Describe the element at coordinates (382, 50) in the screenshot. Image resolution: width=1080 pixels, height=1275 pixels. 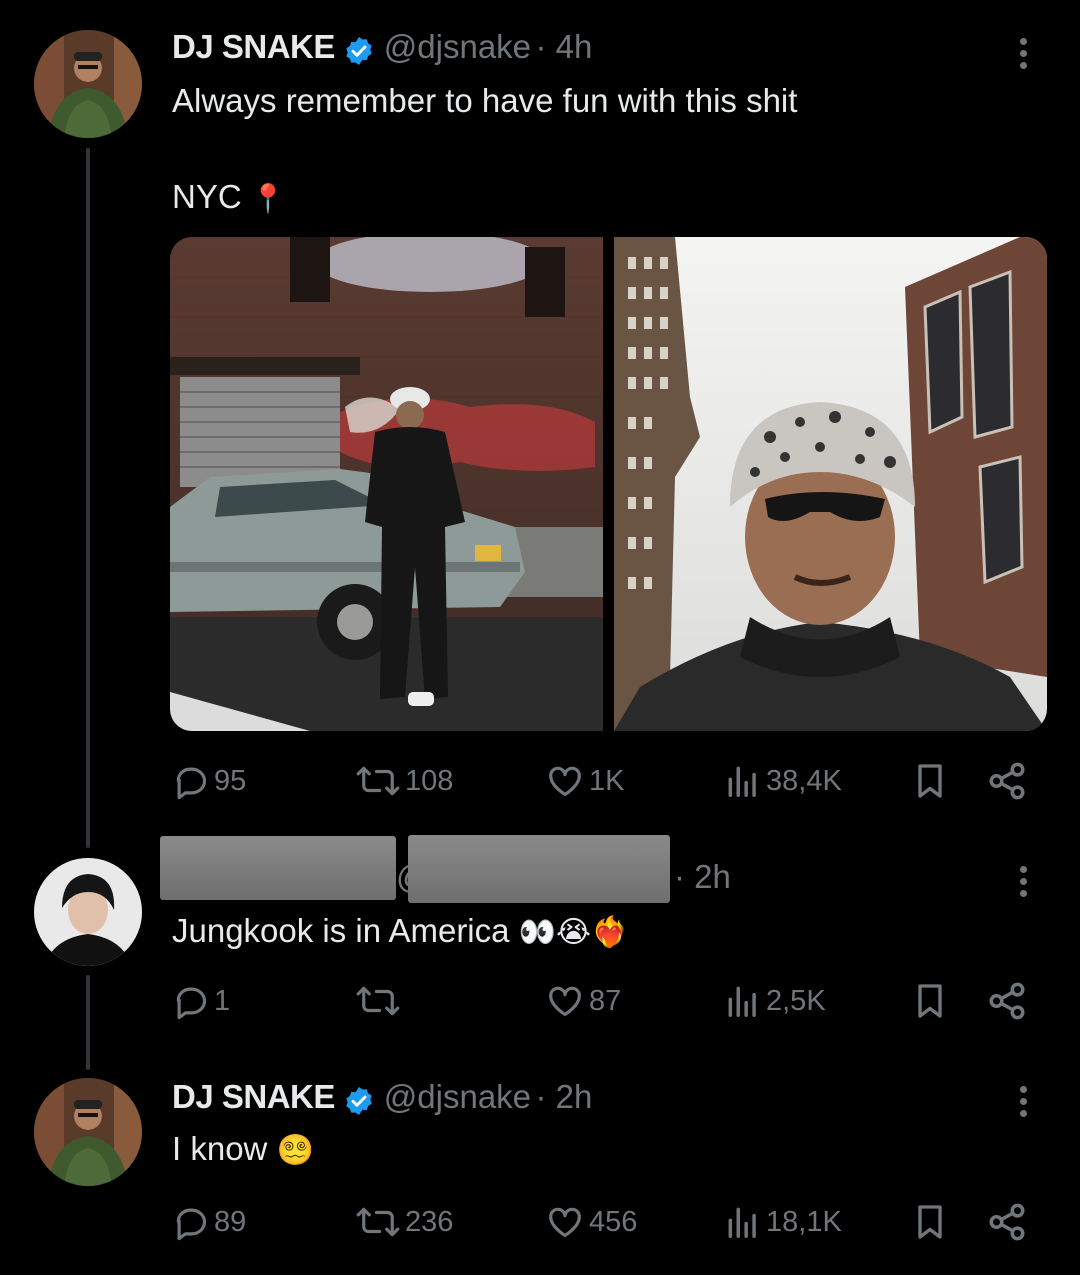
I see `tweet-header: DJ SNAKE @djsnake · 4h` at that location.